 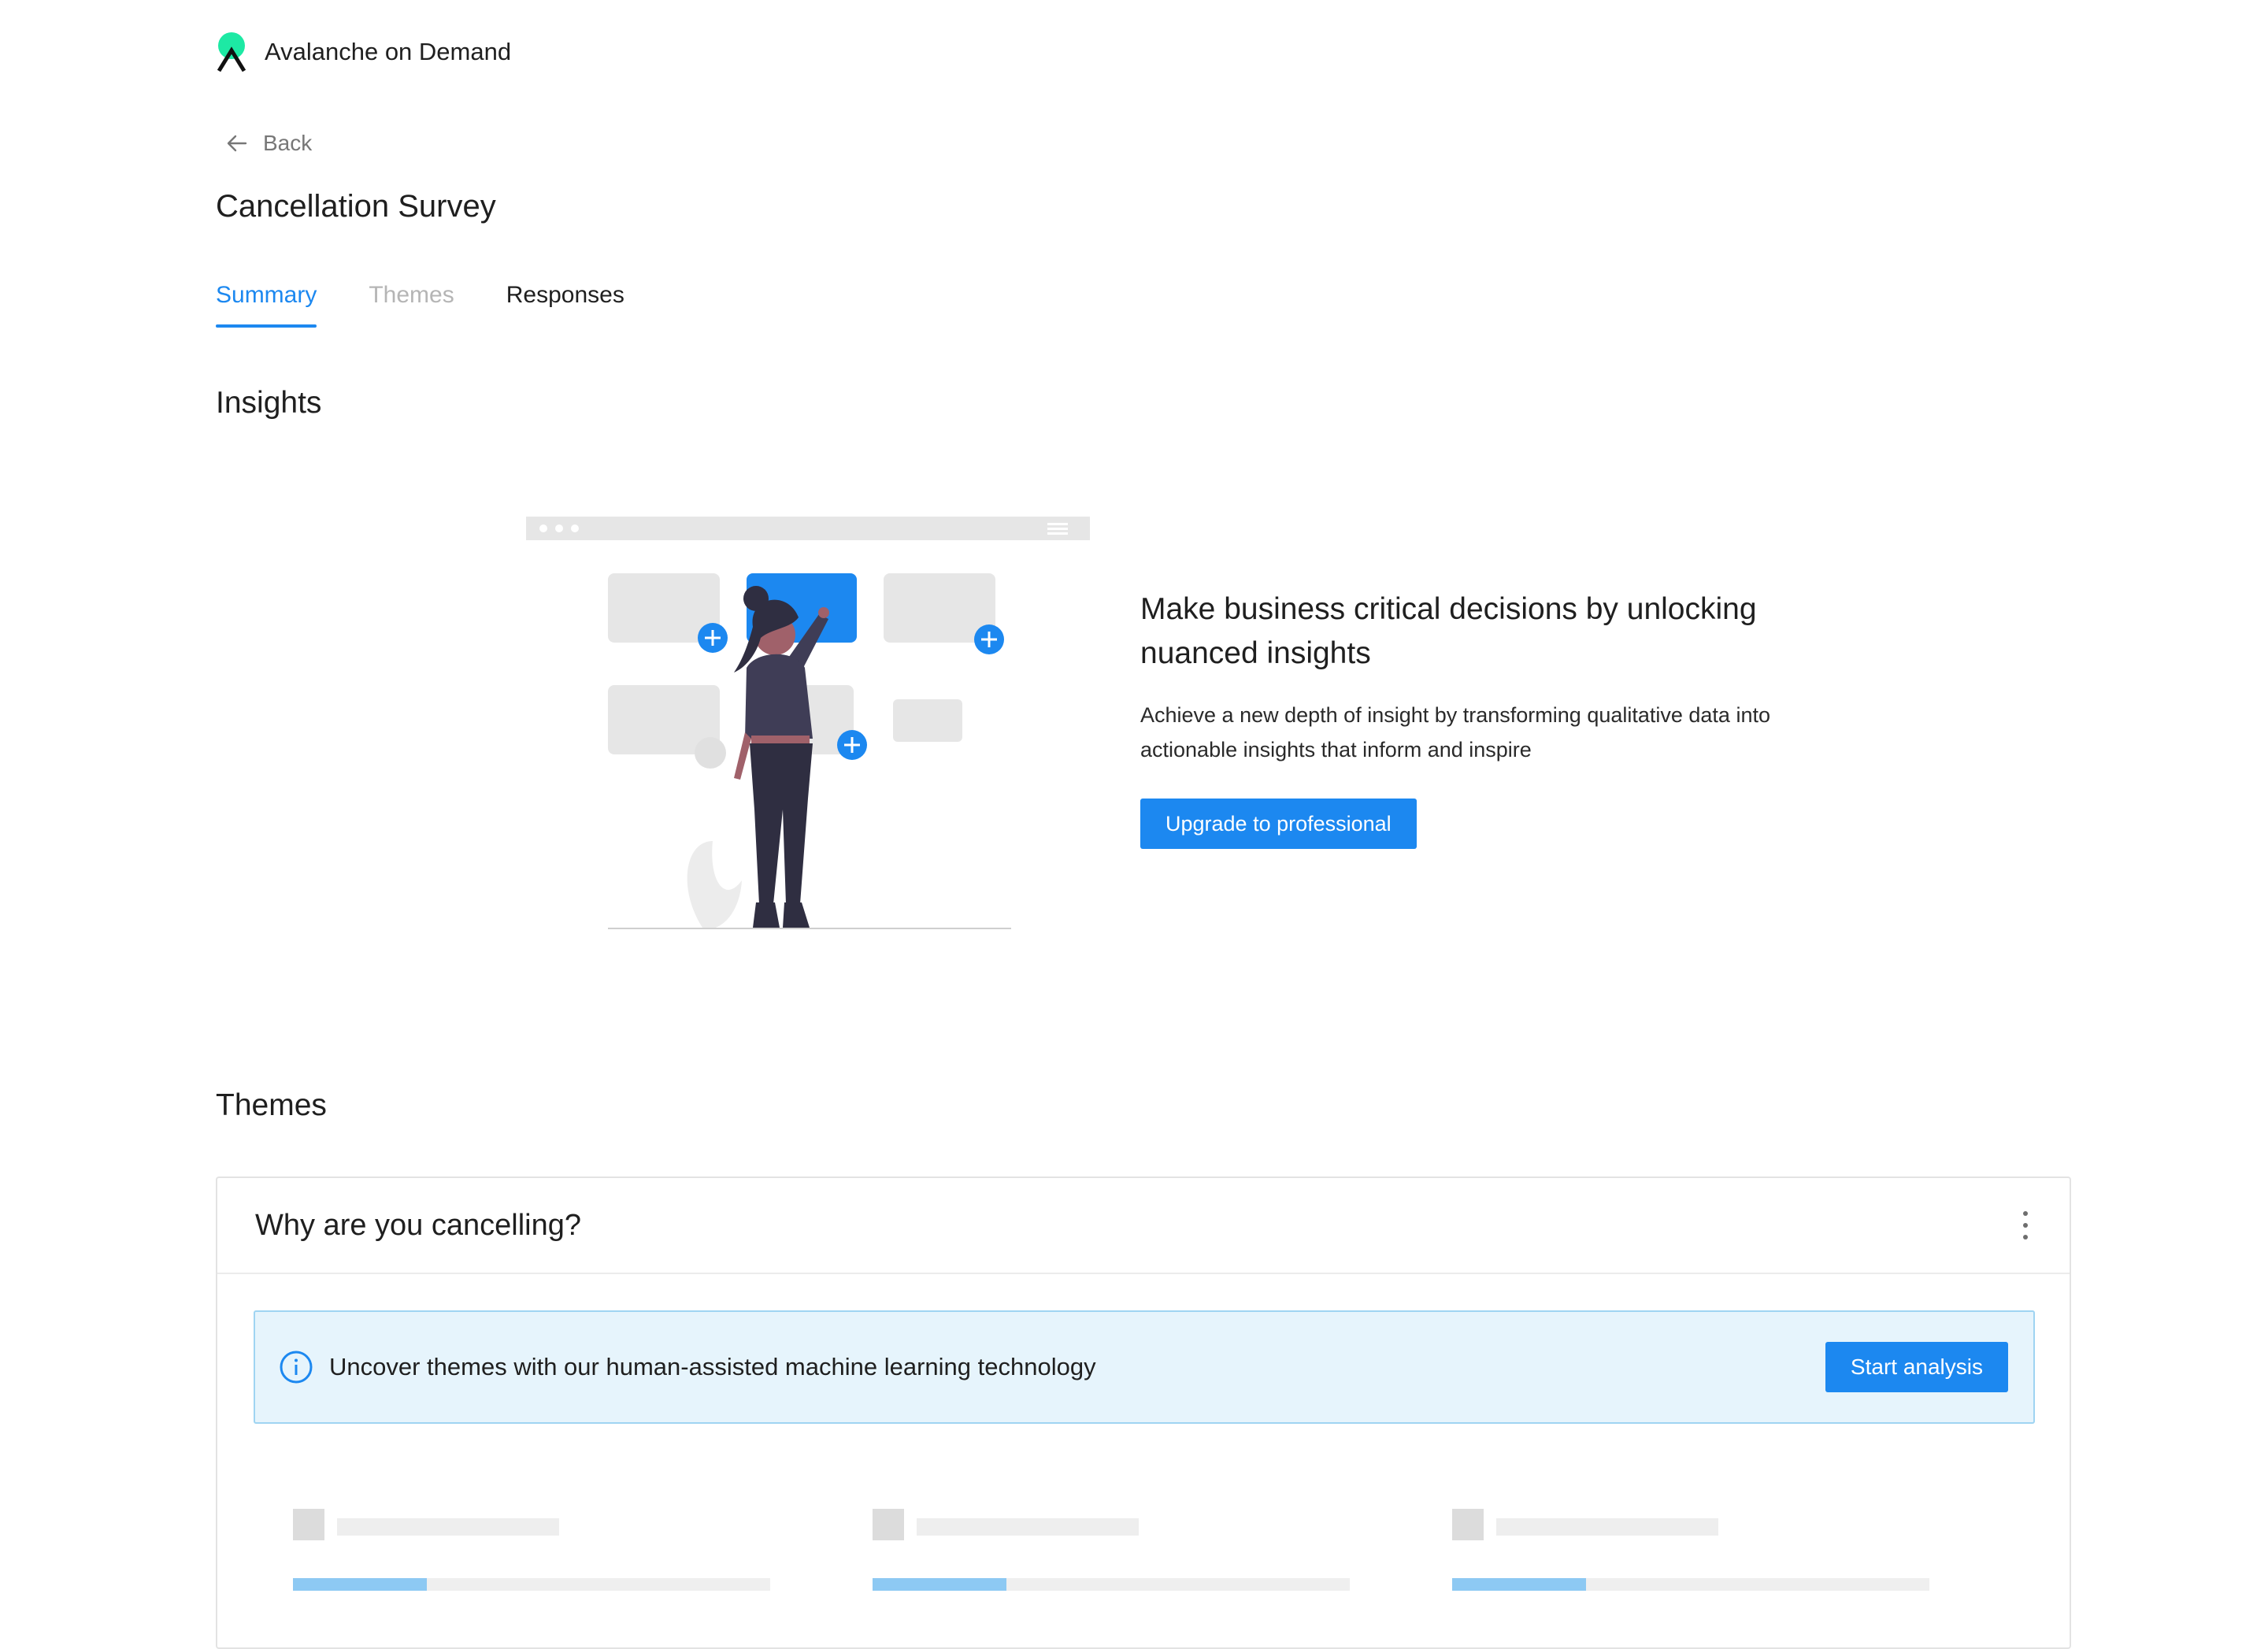 What do you see at coordinates (388, 51) in the screenshot?
I see `app-title: Avalanche on Demand` at bounding box center [388, 51].